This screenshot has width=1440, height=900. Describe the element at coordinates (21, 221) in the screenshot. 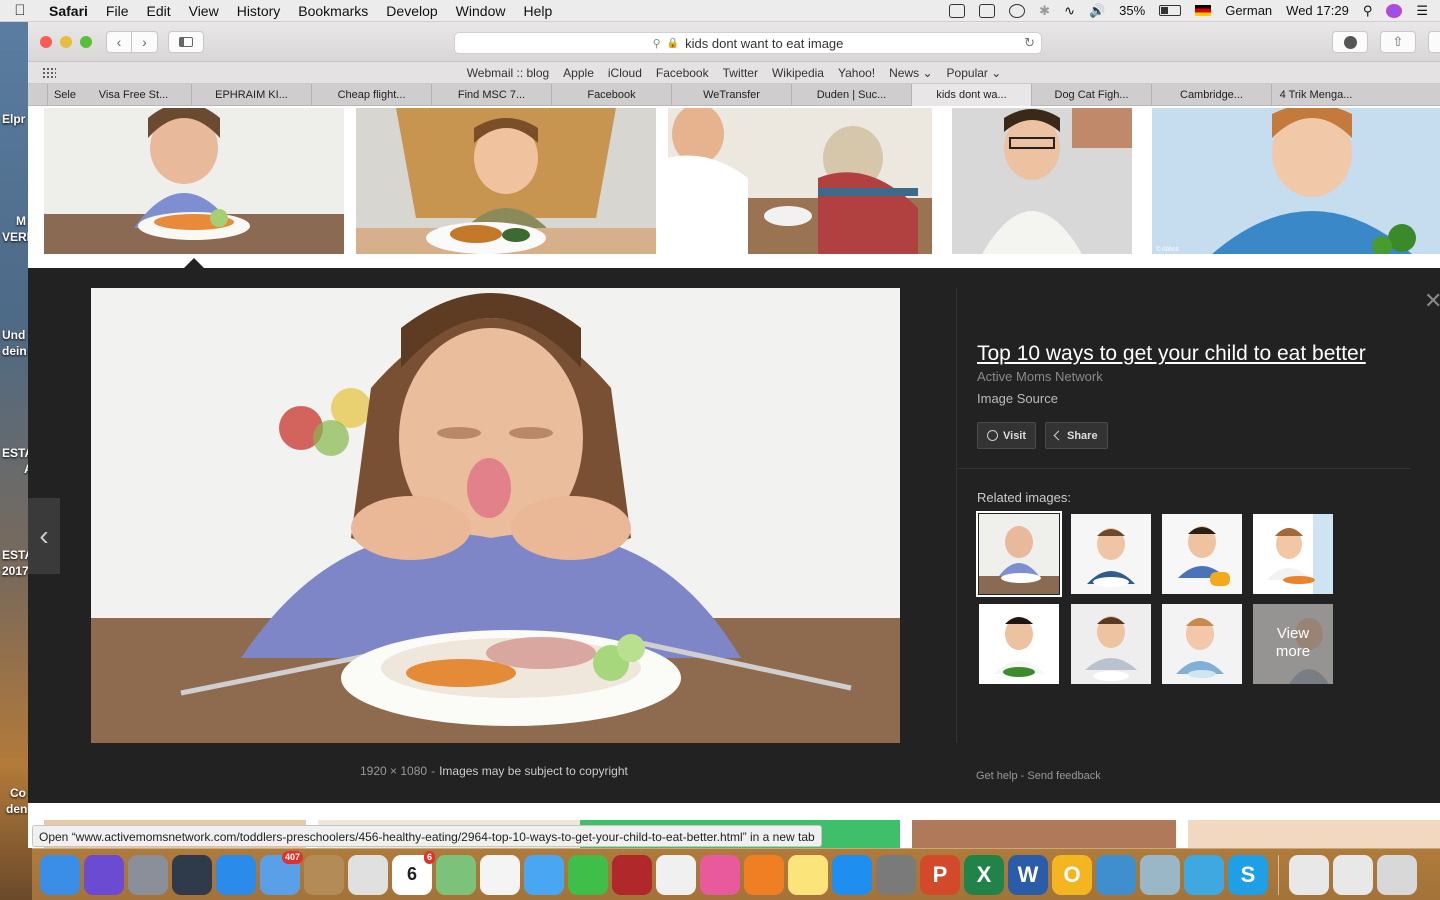

I see `desktop-label: M` at that location.